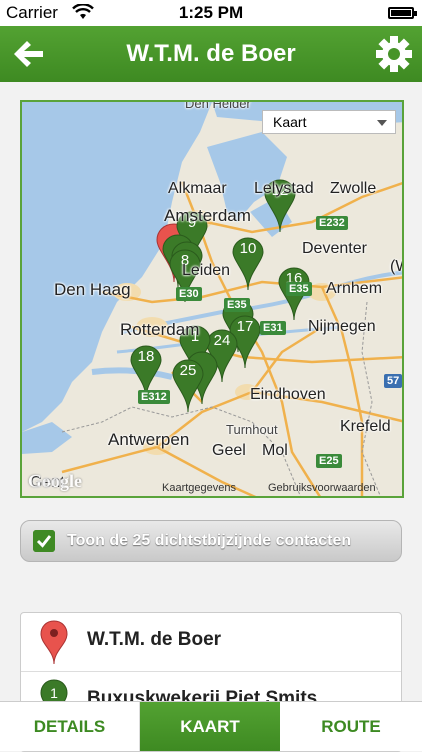  I want to click on battery-icon, so click(402, 13).